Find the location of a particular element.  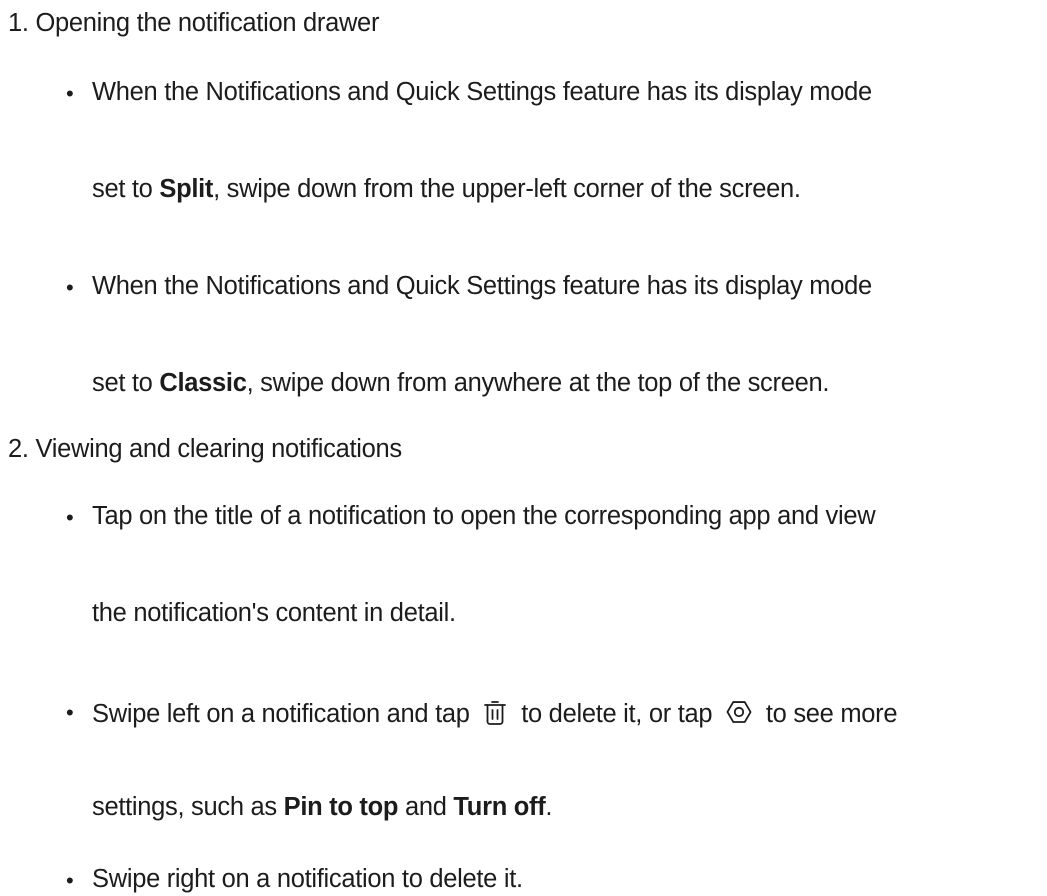

split-mode-label: Split is located at coordinates (186, 189).